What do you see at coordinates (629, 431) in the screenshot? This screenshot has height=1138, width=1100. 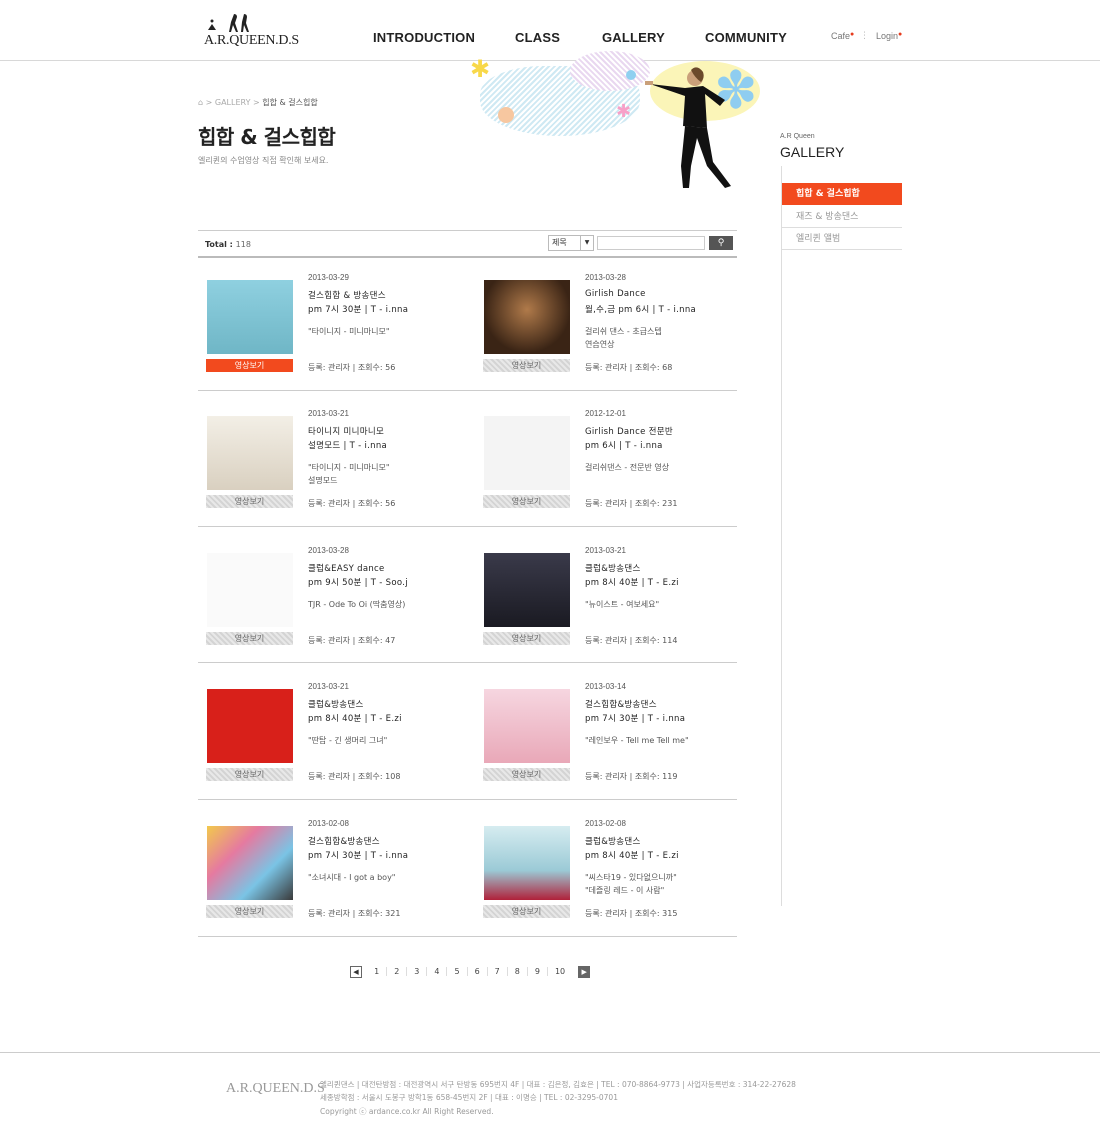 I see `item-title: Girlish Dance 전문반` at bounding box center [629, 431].